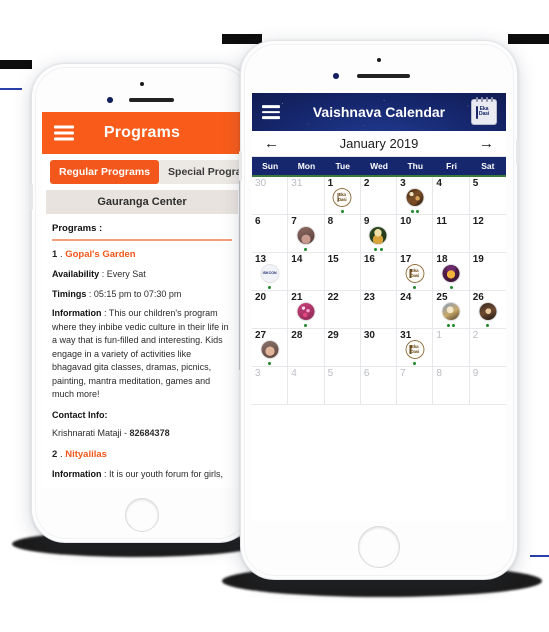 This screenshot has height=632, width=549. What do you see at coordinates (333, 335) in the screenshot?
I see `calendar-day-number: 29` at bounding box center [333, 335].